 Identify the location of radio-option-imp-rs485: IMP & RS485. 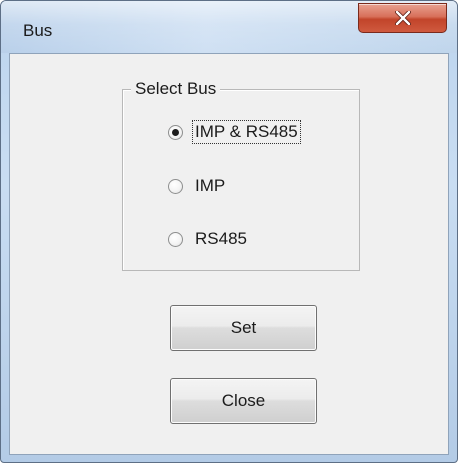
(234, 132).